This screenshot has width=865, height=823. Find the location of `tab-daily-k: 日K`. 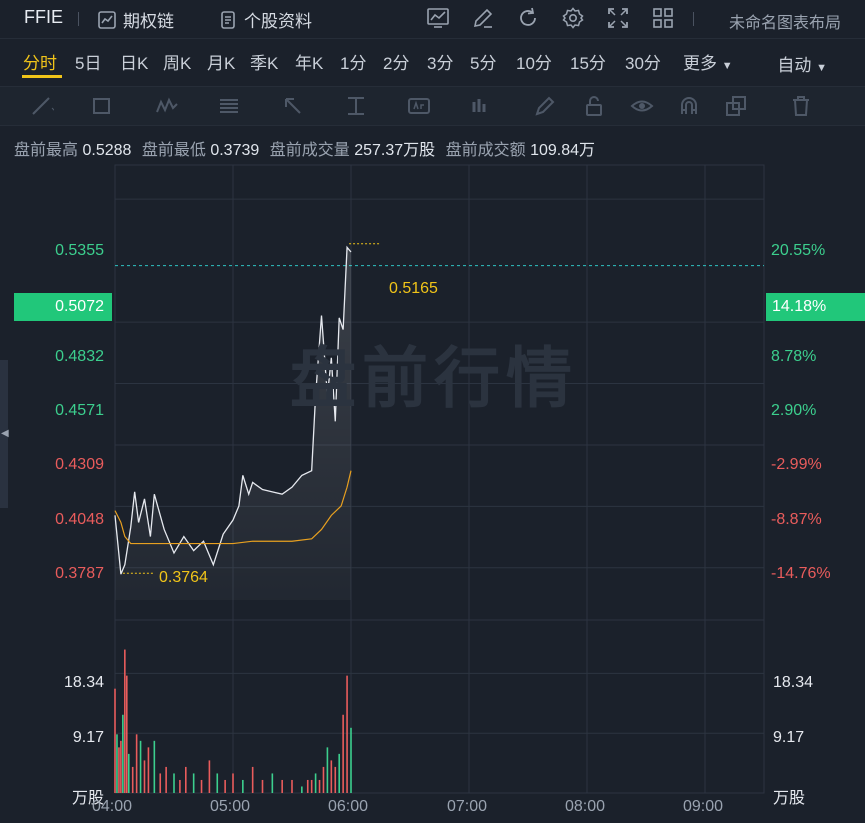

tab-daily-k: 日K is located at coordinates (134, 61).